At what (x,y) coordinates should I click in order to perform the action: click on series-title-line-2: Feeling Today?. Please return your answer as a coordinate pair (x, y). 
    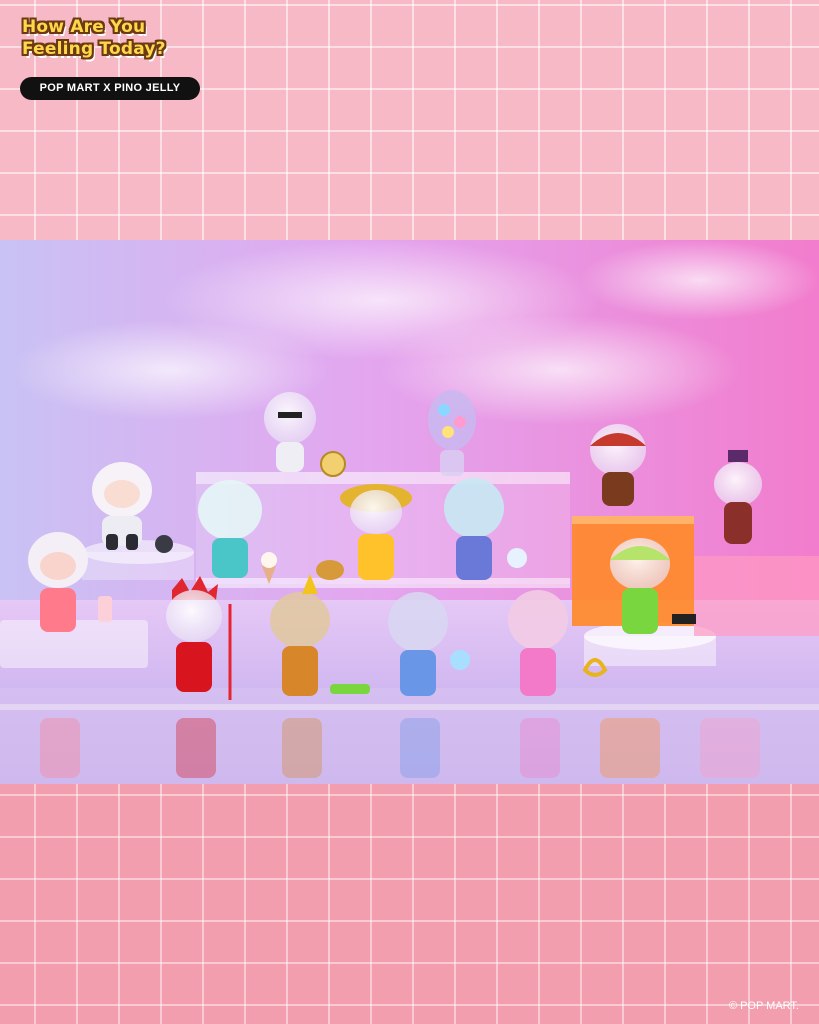
    Looking at the image, I should click on (94, 49).